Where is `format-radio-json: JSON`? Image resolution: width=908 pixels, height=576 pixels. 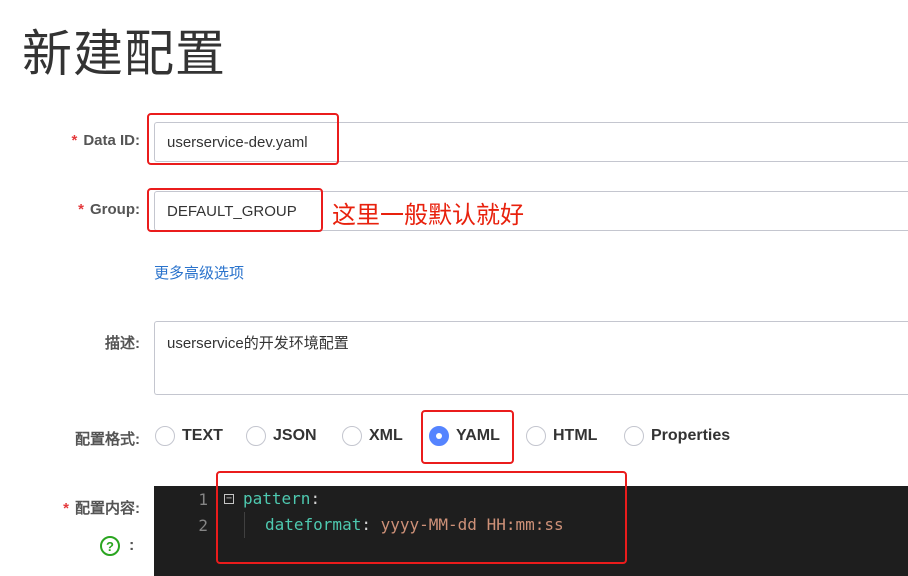 format-radio-json: JSON is located at coordinates (281, 436).